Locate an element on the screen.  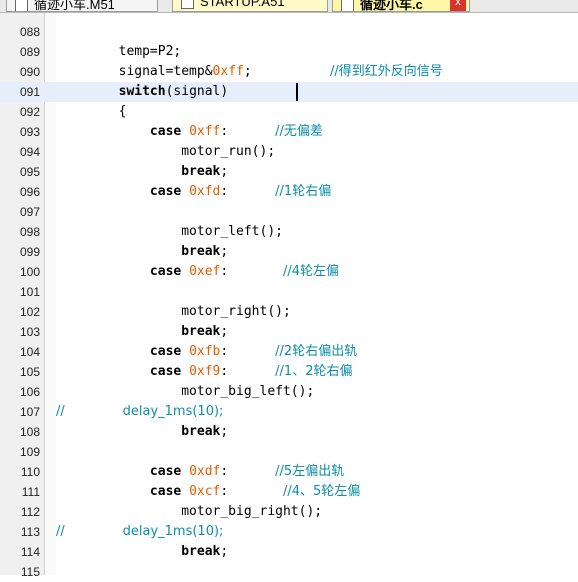
code-line: 103 break; is located at coordinates (289, 332).